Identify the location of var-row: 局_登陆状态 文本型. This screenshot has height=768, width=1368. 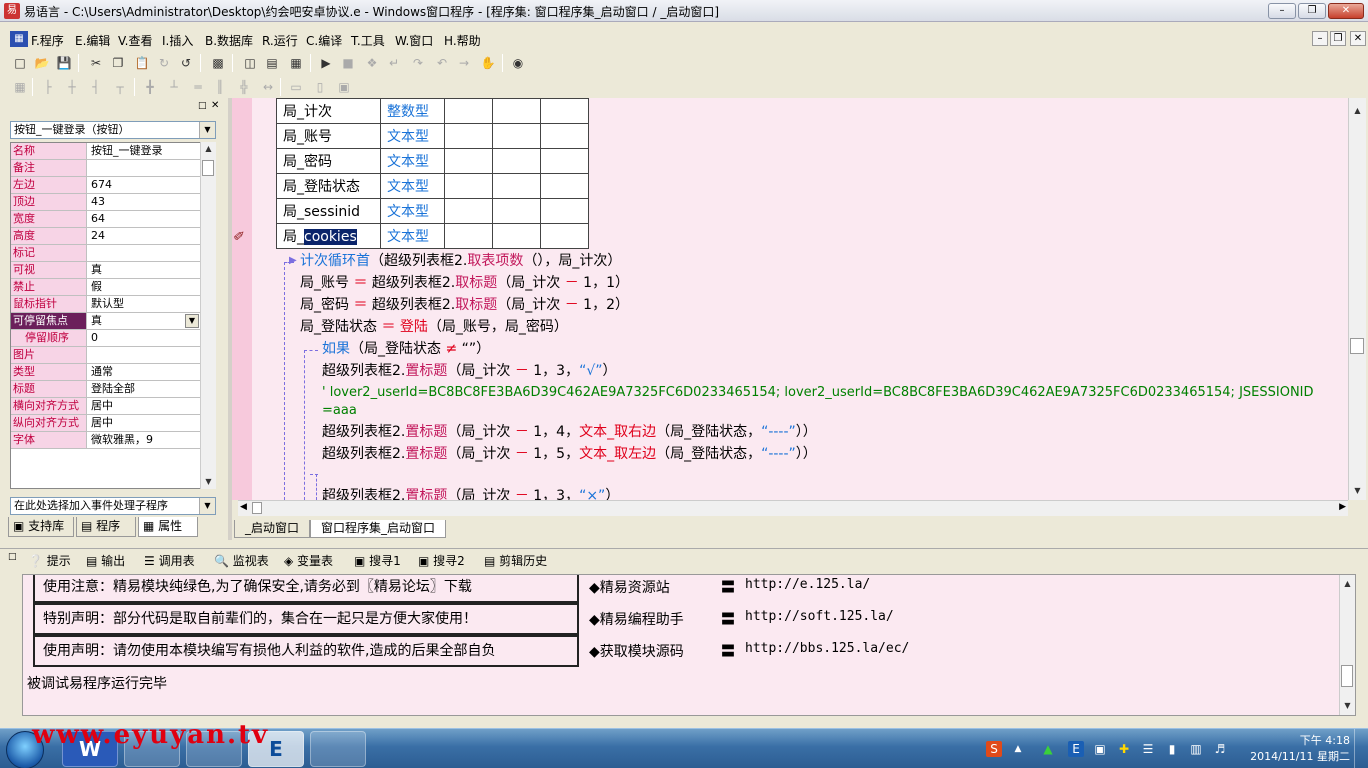
(432, 186).